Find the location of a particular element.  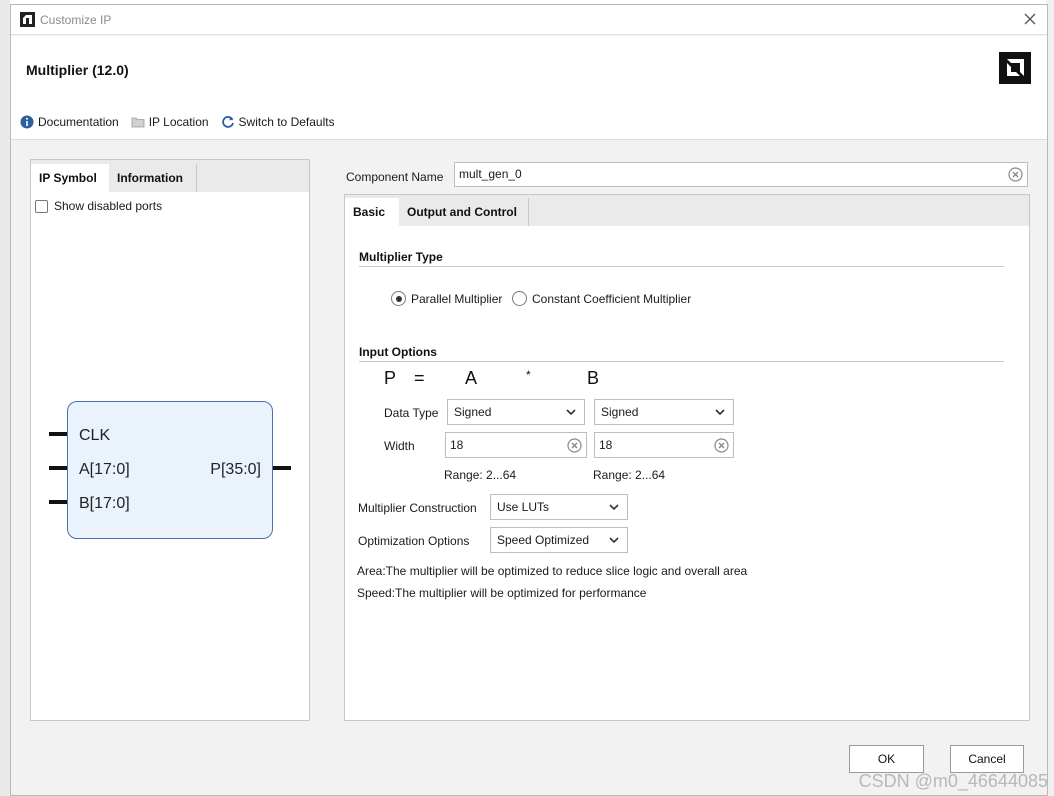

show-disabled-ports-row: Show disabled ports is located at coordinates (98, 206).